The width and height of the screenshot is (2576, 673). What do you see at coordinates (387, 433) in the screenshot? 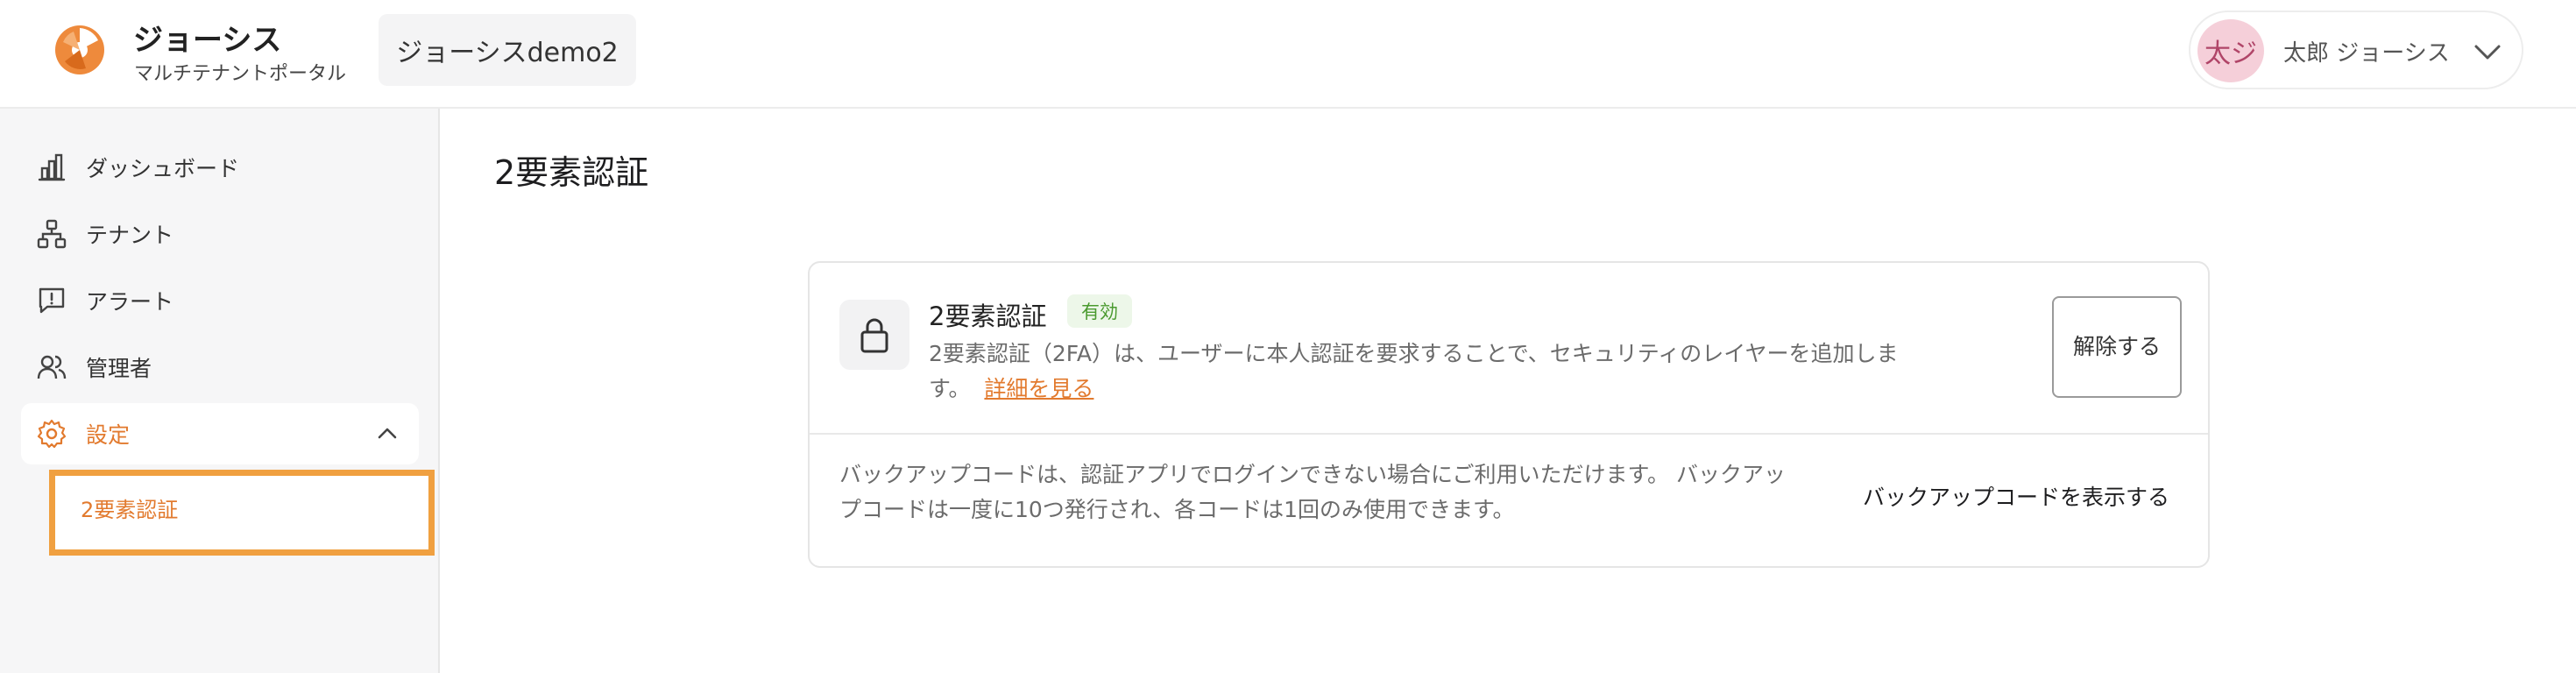
I see `chevron-up-icon` at bounding box center [387, 433].